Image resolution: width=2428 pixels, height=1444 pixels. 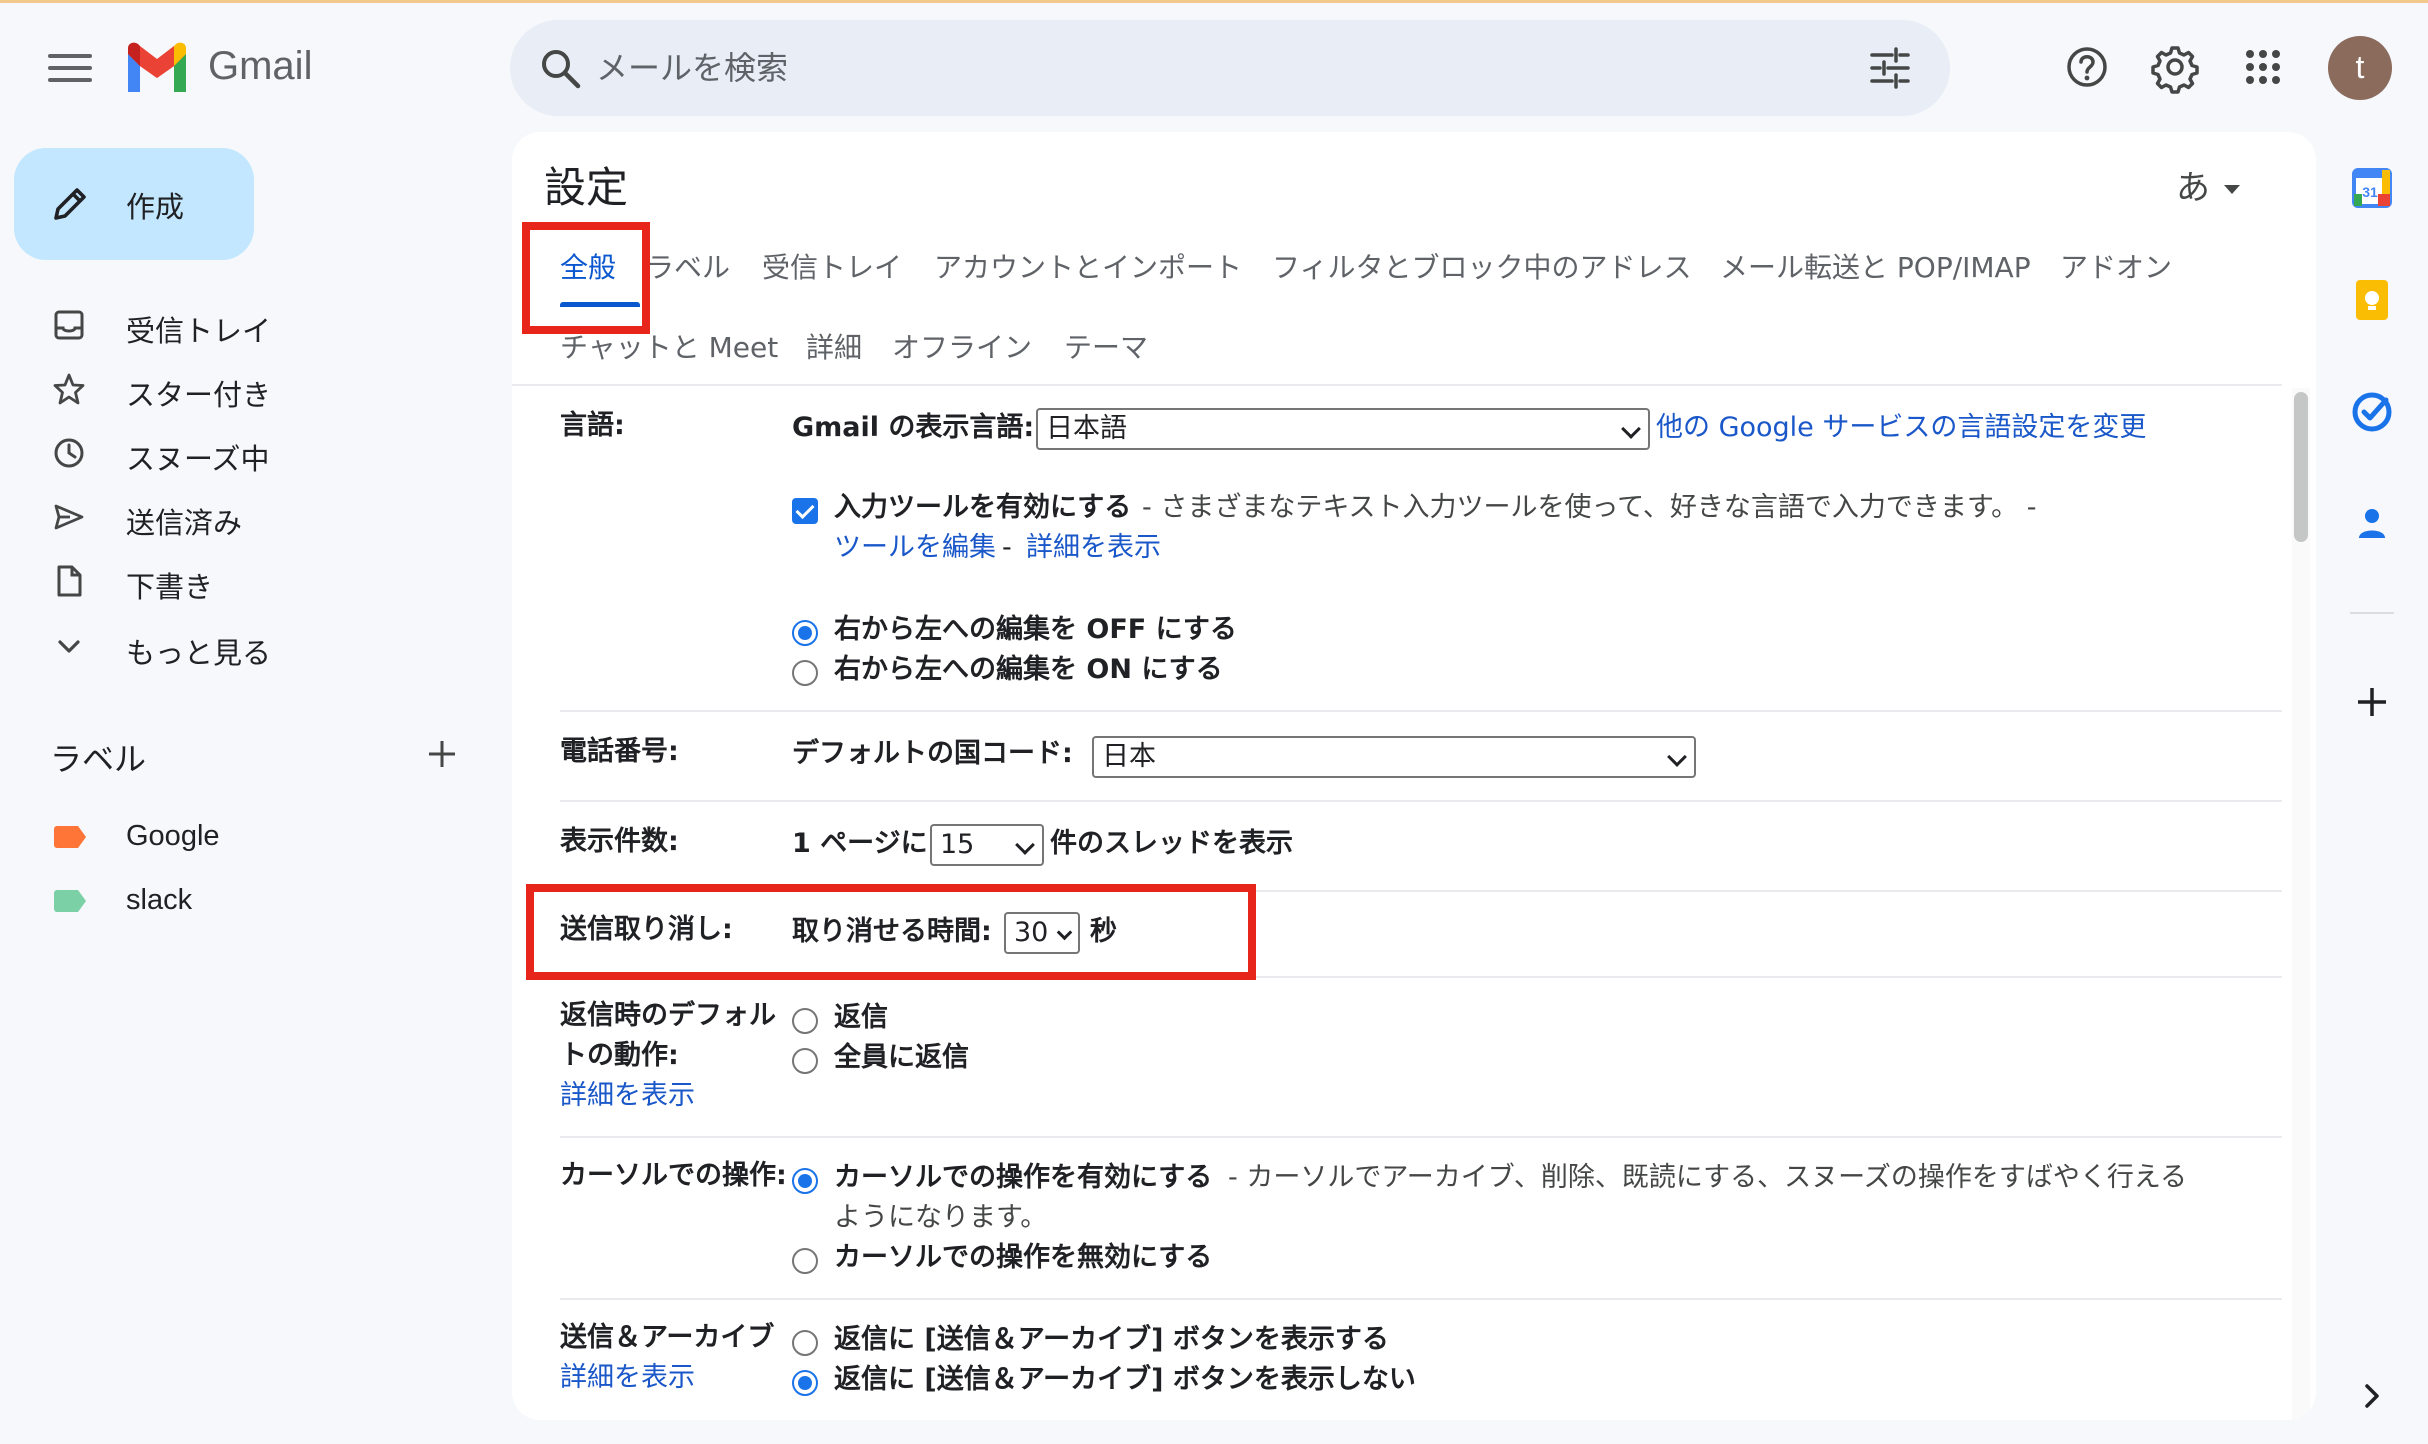 I want to click on other-google-language-link: 他の Google サービスの言語設定を変更, so click(x=1901, y=428).